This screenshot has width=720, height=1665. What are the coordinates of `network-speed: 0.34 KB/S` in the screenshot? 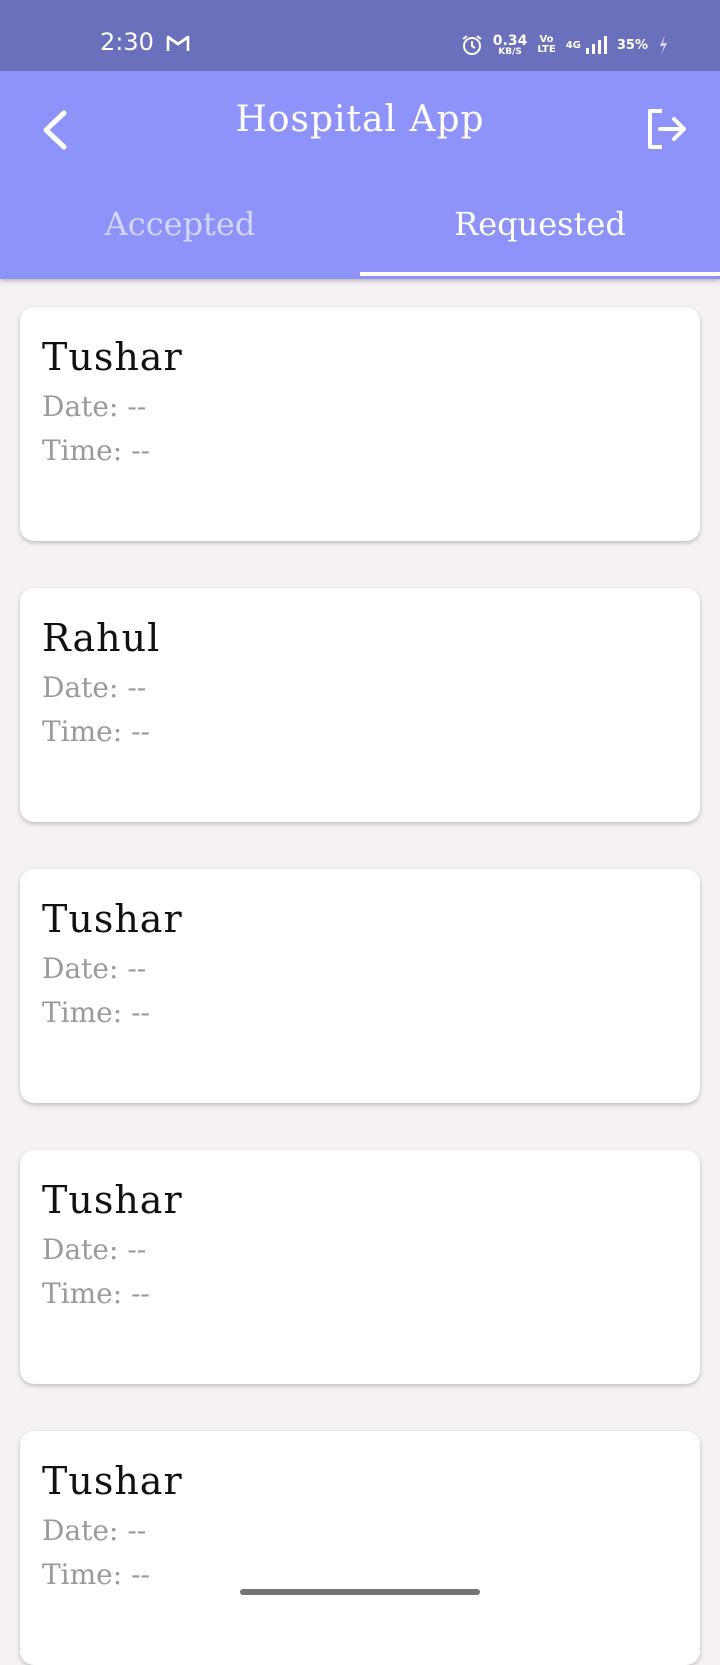 It's located at (510, 45).